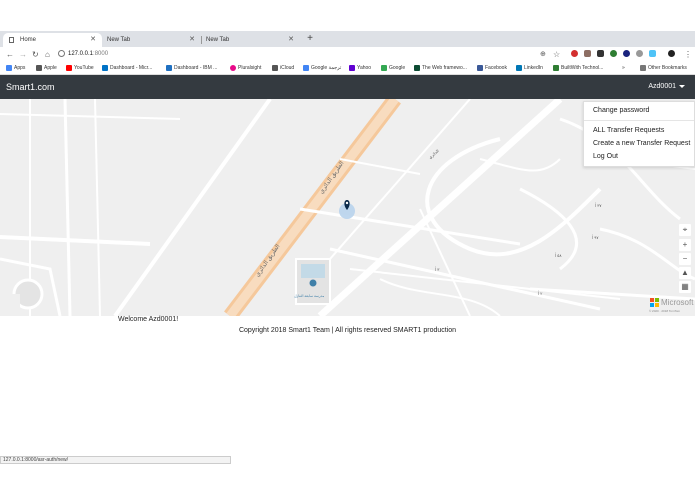 The image size is (695, 494). What do you see at coordinates (685, 259) in the screenshot?
I see `zoom-out-button: −` at bounding box center [685, 259].